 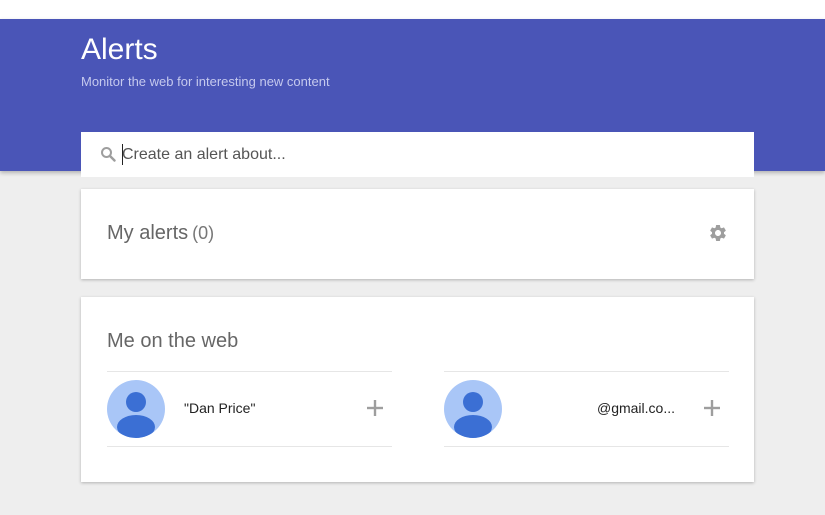 I want to click on text-caret, so click(x=122, y=154).